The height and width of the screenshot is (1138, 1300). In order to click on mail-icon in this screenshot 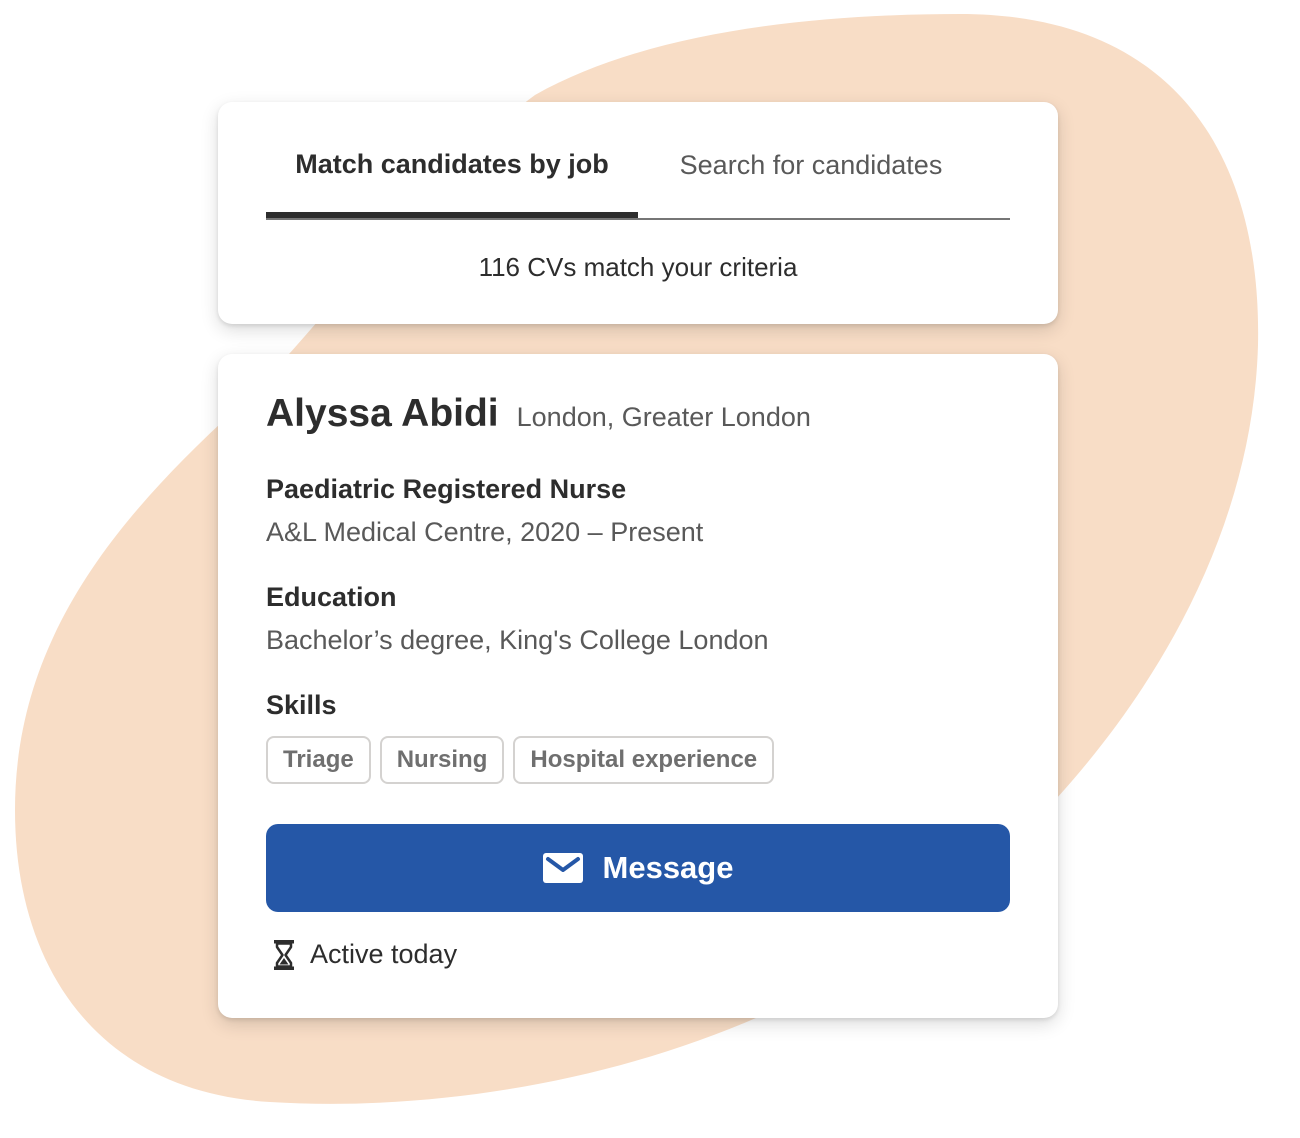, I will do `click(562, 868)`.